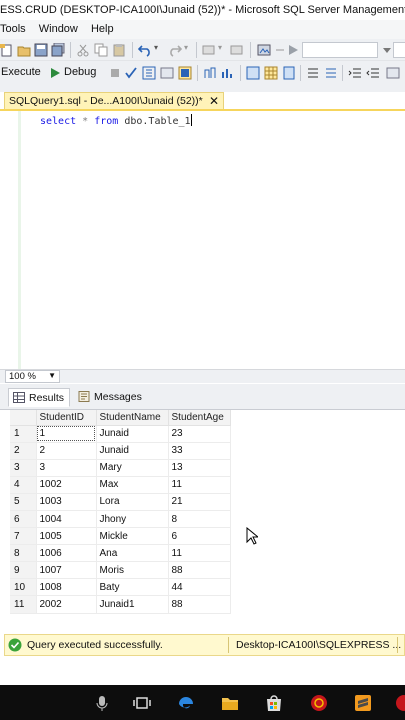 The width and height of the screenshot is (405, 720). What do you see at coordinates (55, 73) in the screenshot?
I see `debug-play-icon` at bounding box center [55, 73].